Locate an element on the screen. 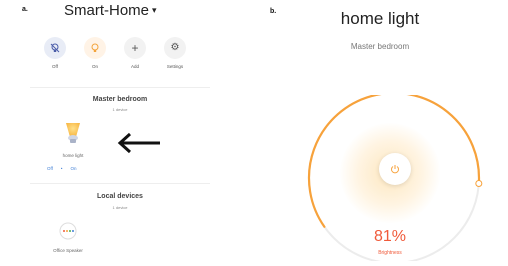  gear-icon: ⚙ is located at coordinates (175, 47).